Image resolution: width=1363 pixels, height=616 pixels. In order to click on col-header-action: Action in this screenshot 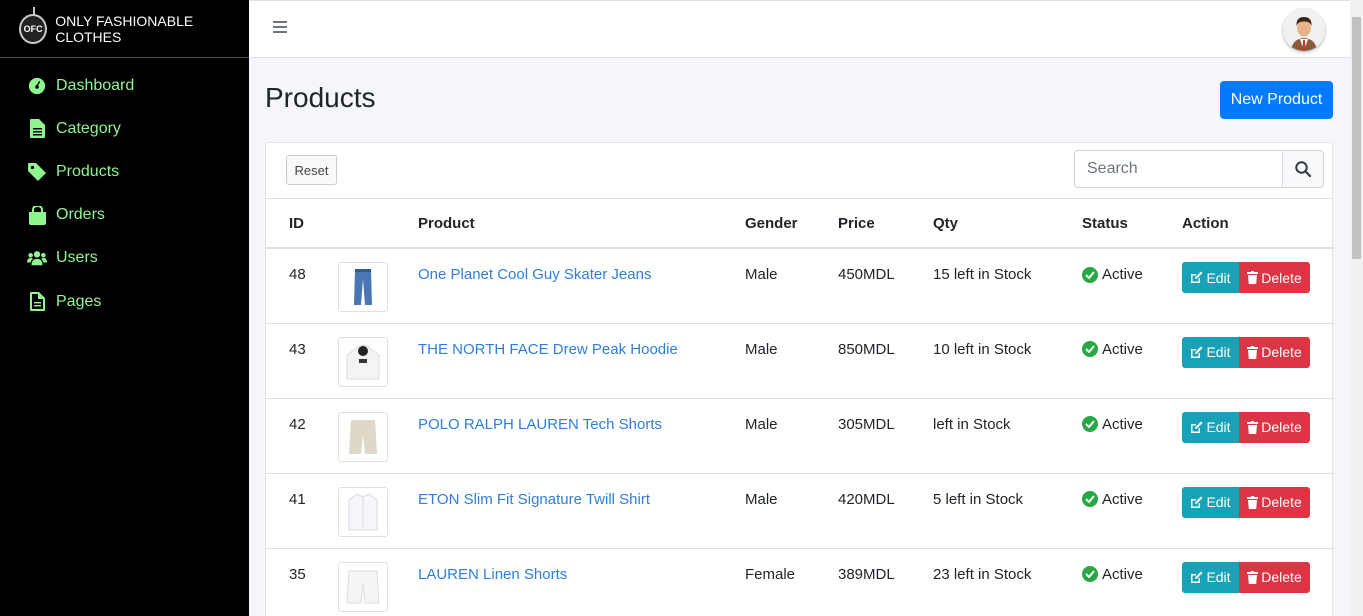, I will do `click(1258, 224)`.